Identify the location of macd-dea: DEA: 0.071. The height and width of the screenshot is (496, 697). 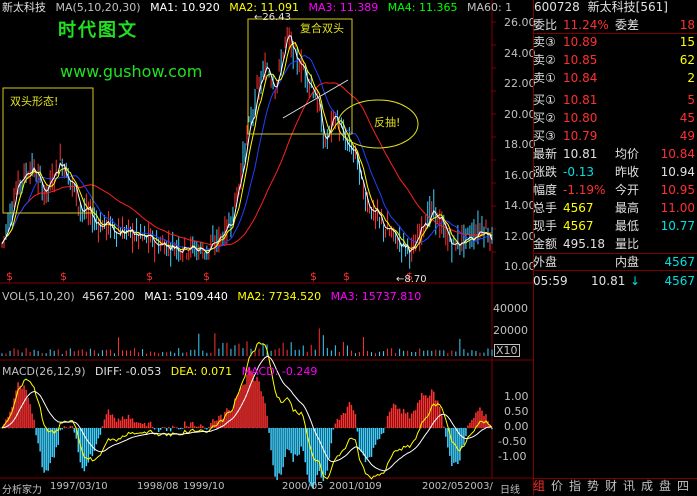
(201, 371).